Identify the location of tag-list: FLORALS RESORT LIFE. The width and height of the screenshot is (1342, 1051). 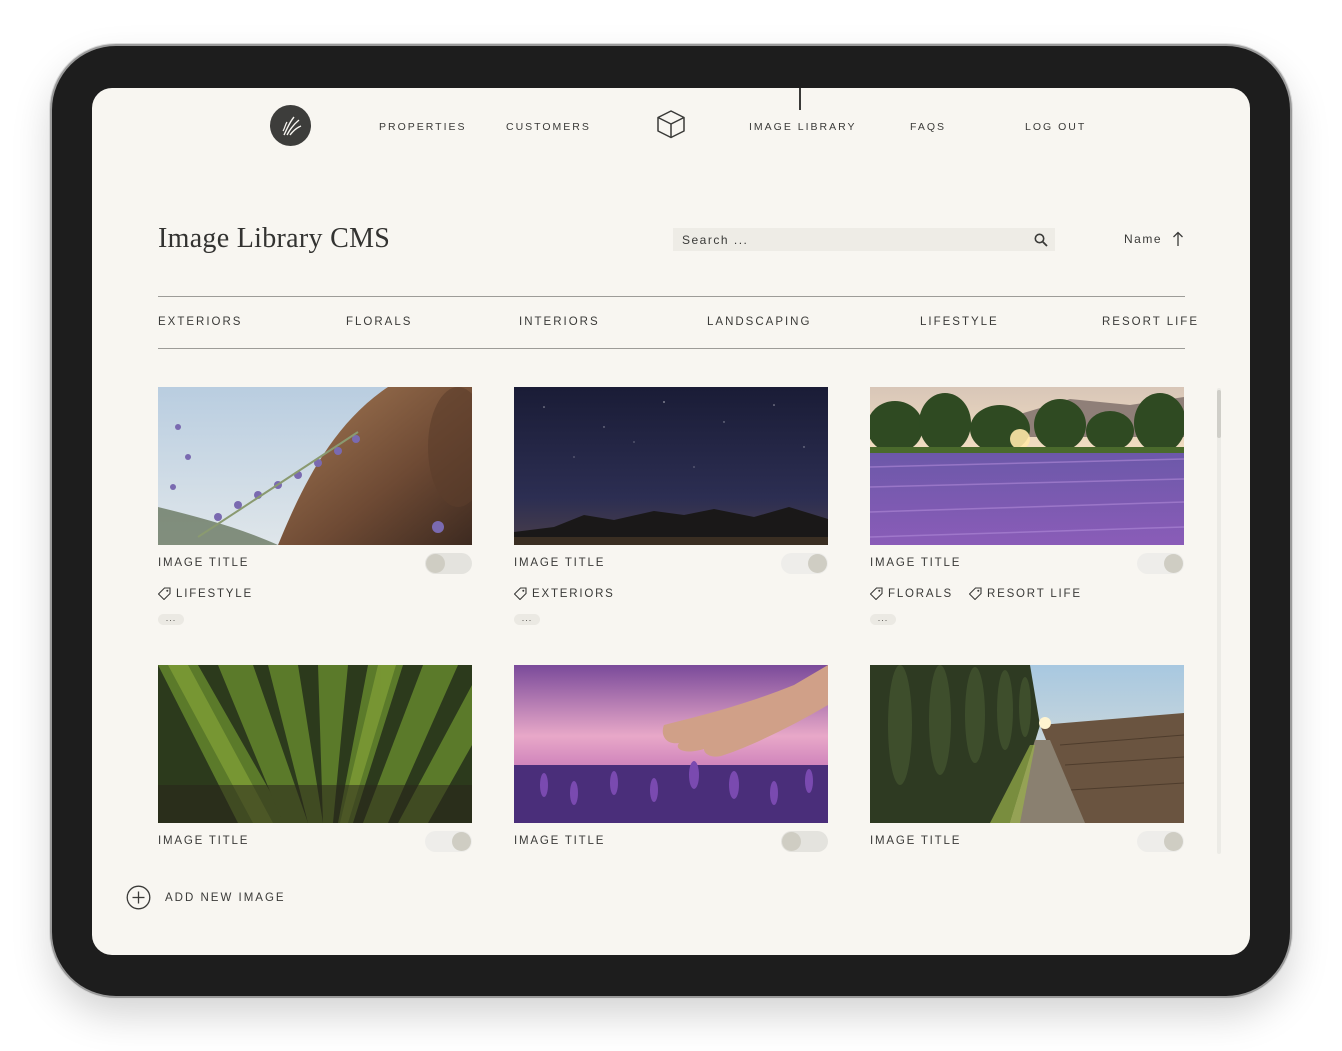
(976, 593).